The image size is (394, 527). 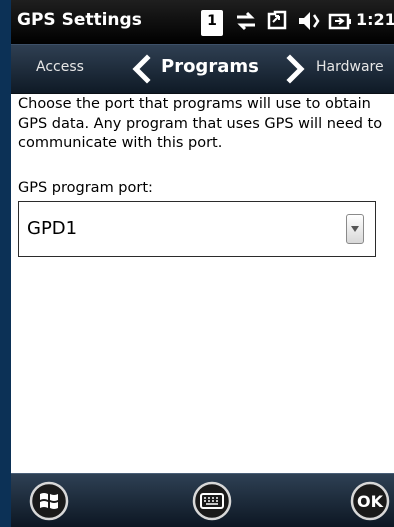 I want to click on tab-access: Access, so click(x=60, y=67).